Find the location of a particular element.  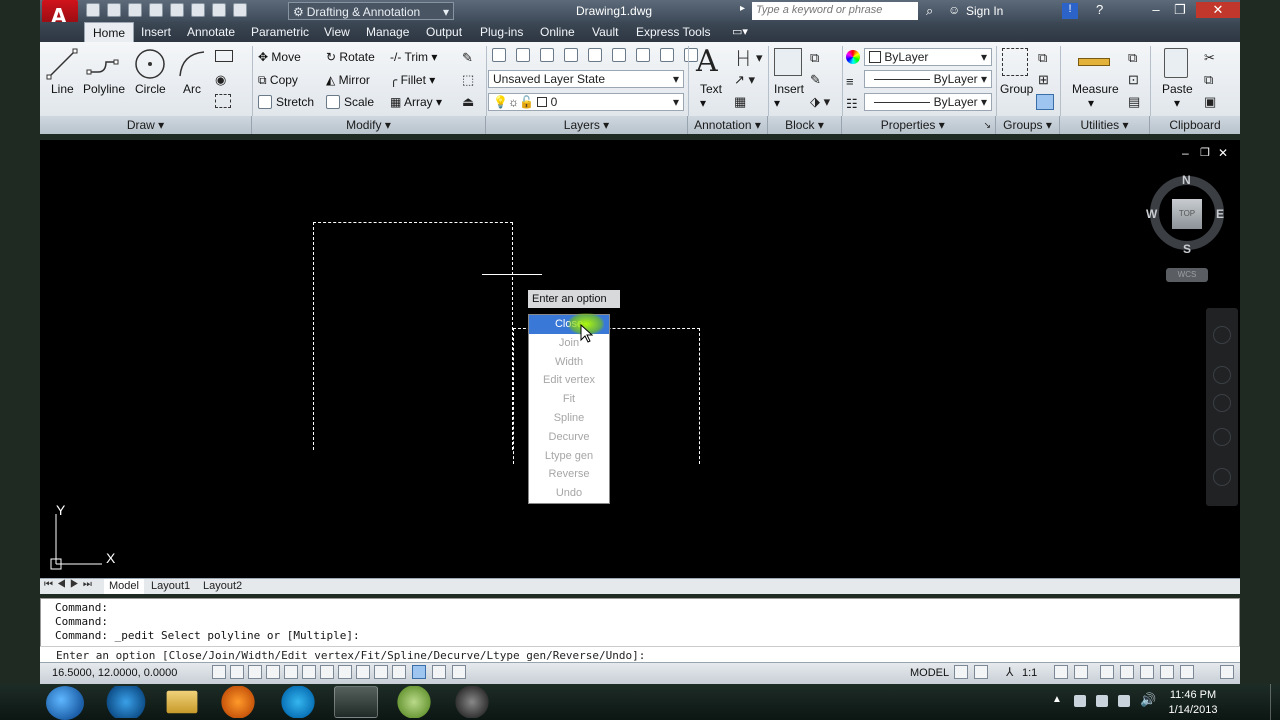

arc-button: Arc is located at coordinates (192, 89).